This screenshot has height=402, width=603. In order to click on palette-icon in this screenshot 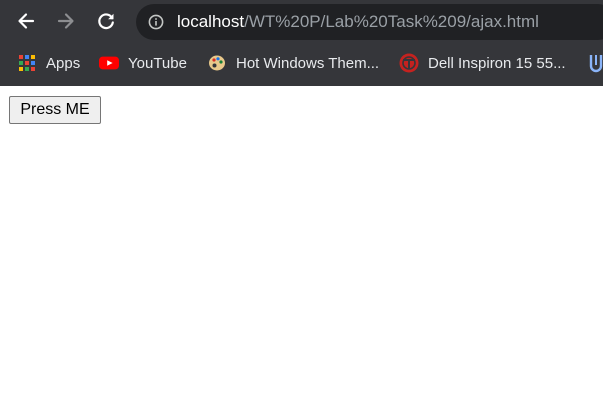, I will do `click(217, 63)`.